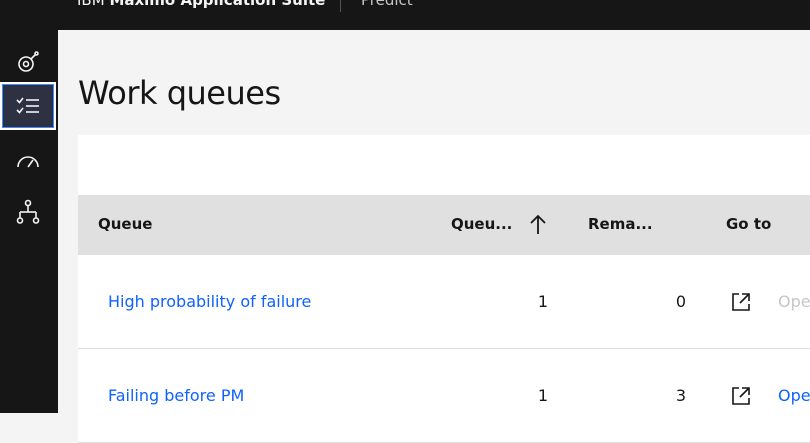  What do you see at coordinates (91, 4) in the screenshot?
I see `brand-prefix: IBM` at bounding box center [91, 4].